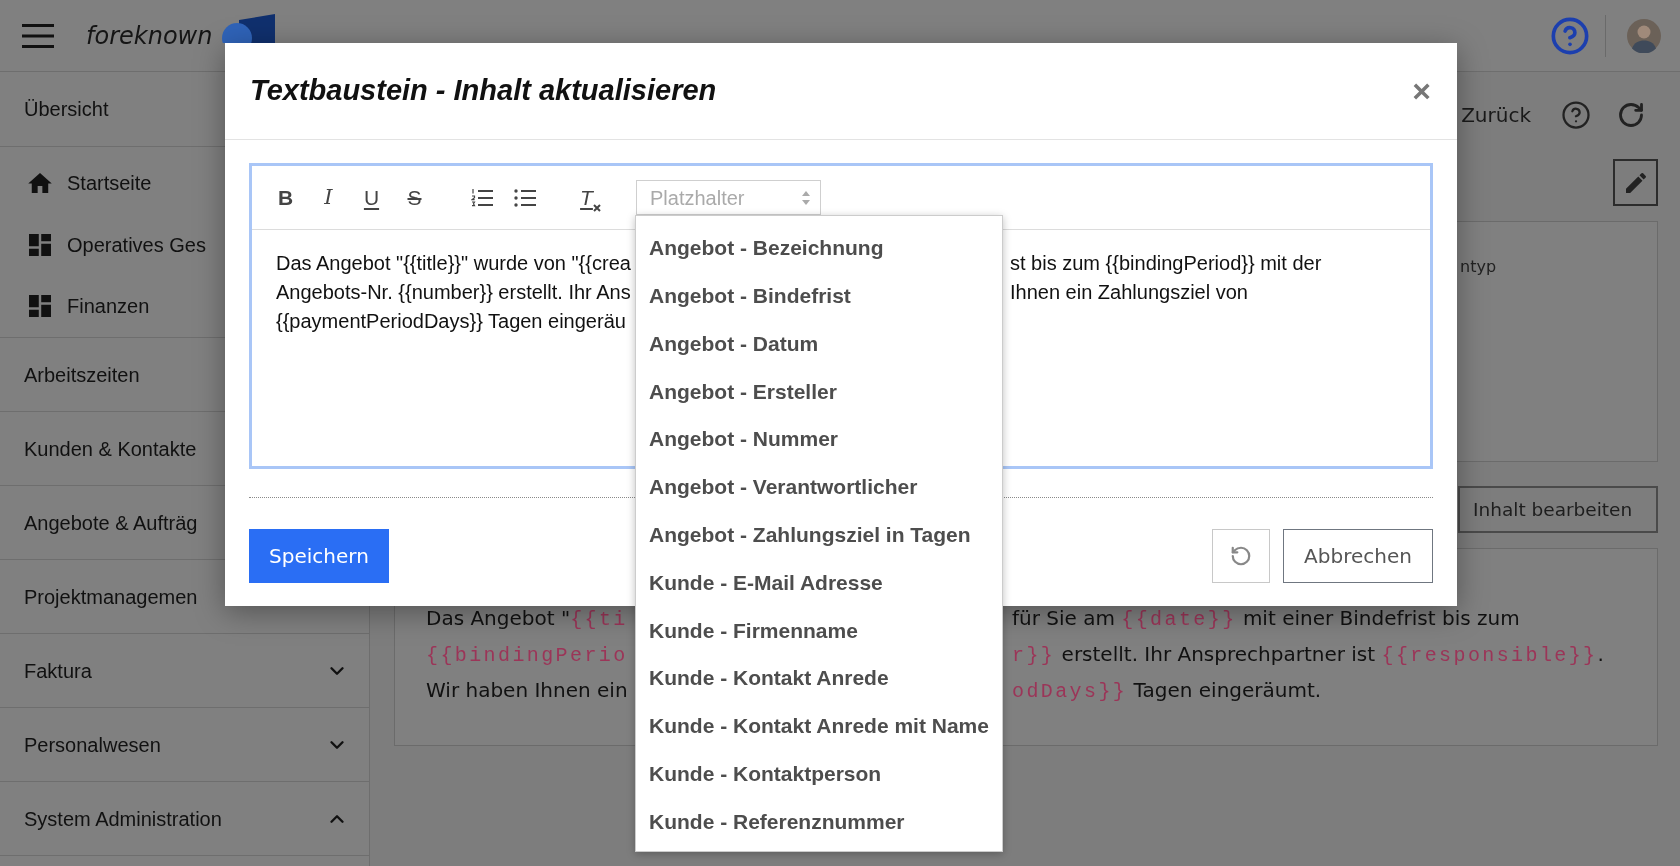  I want to click on sidebar-item: Arbeitszeiten, so click(82, 374).